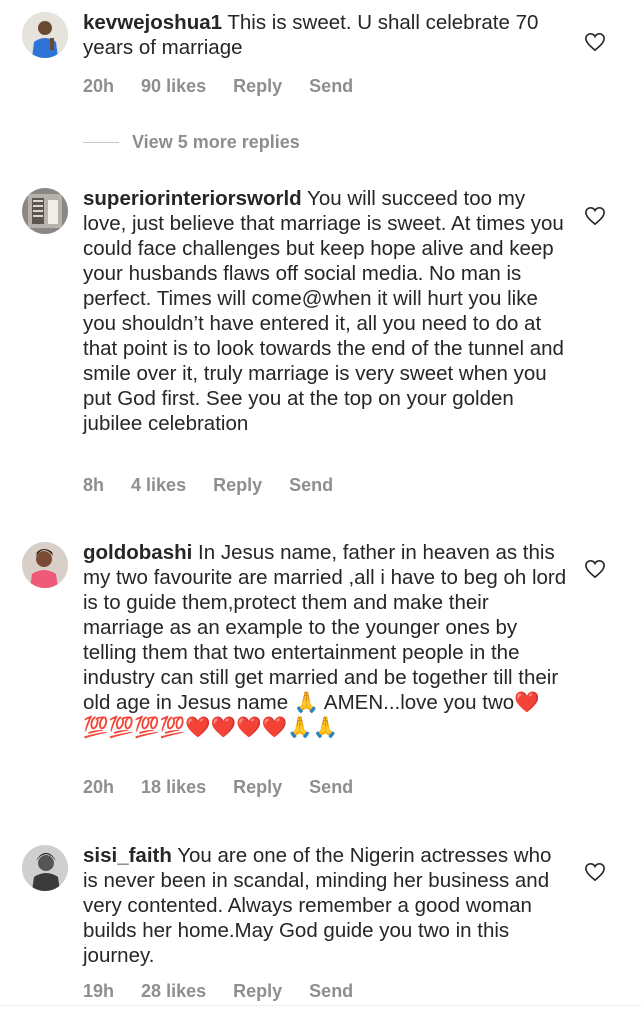  What do you see at coordinates (216, 142) in the screenshot?
I see `view-more-replies-label: View 5 more replies` at bounding box center [216, 142].